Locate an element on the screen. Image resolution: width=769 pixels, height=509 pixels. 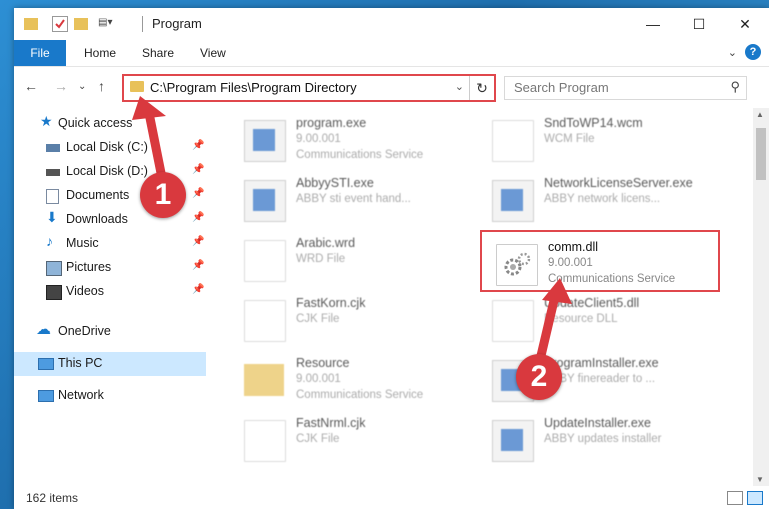
file-item: Arabic.wrd WRD File is located at coordinates (354, 260).